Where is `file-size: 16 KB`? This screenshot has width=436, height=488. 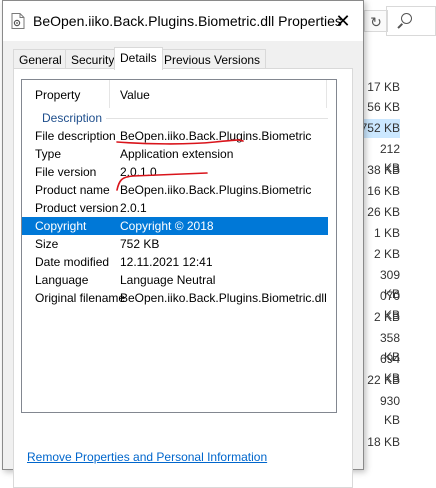
file-size: 16 KB is located at coordinates (383, 191).